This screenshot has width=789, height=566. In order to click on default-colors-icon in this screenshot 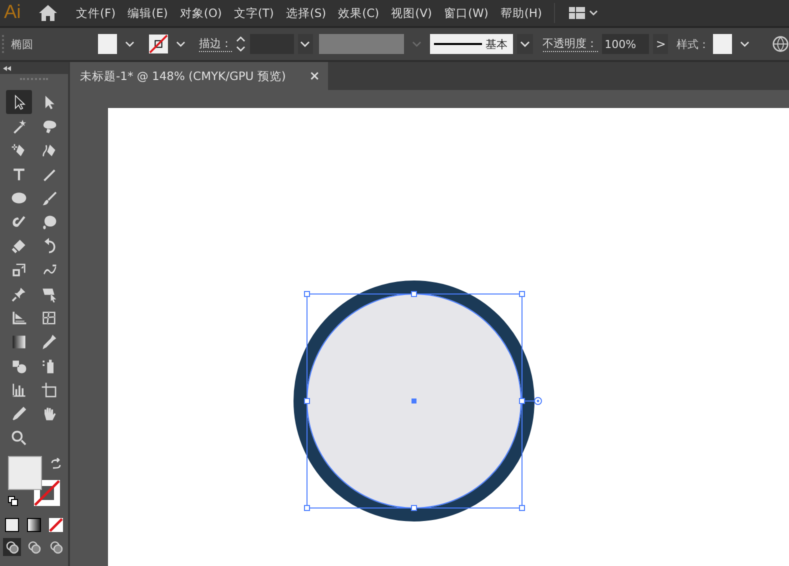, I will do `click(13, 501)`.